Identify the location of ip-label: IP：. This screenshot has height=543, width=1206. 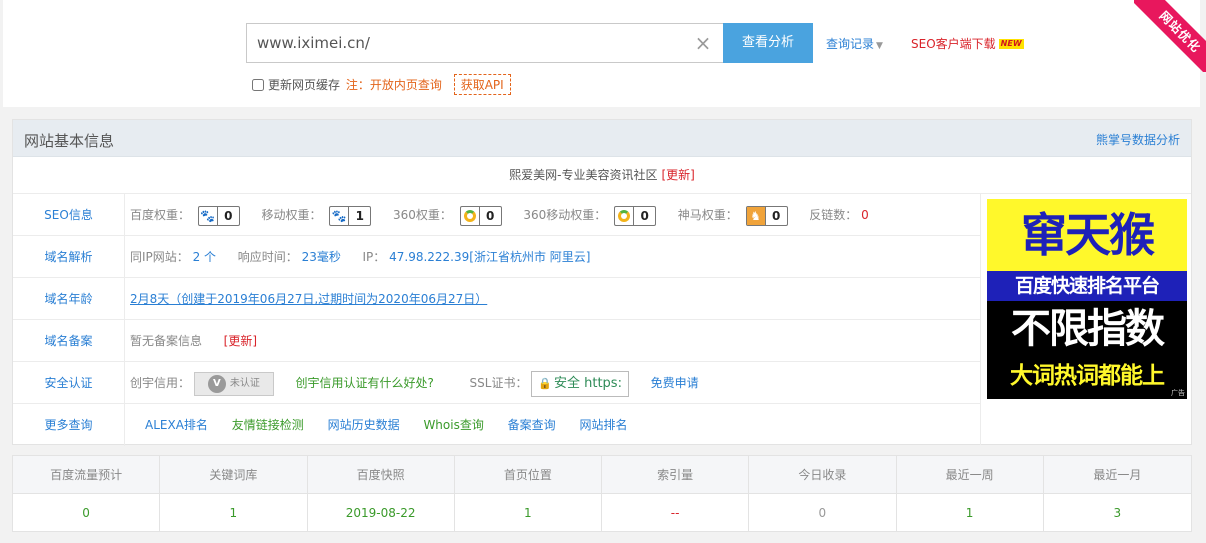
(374, 257).